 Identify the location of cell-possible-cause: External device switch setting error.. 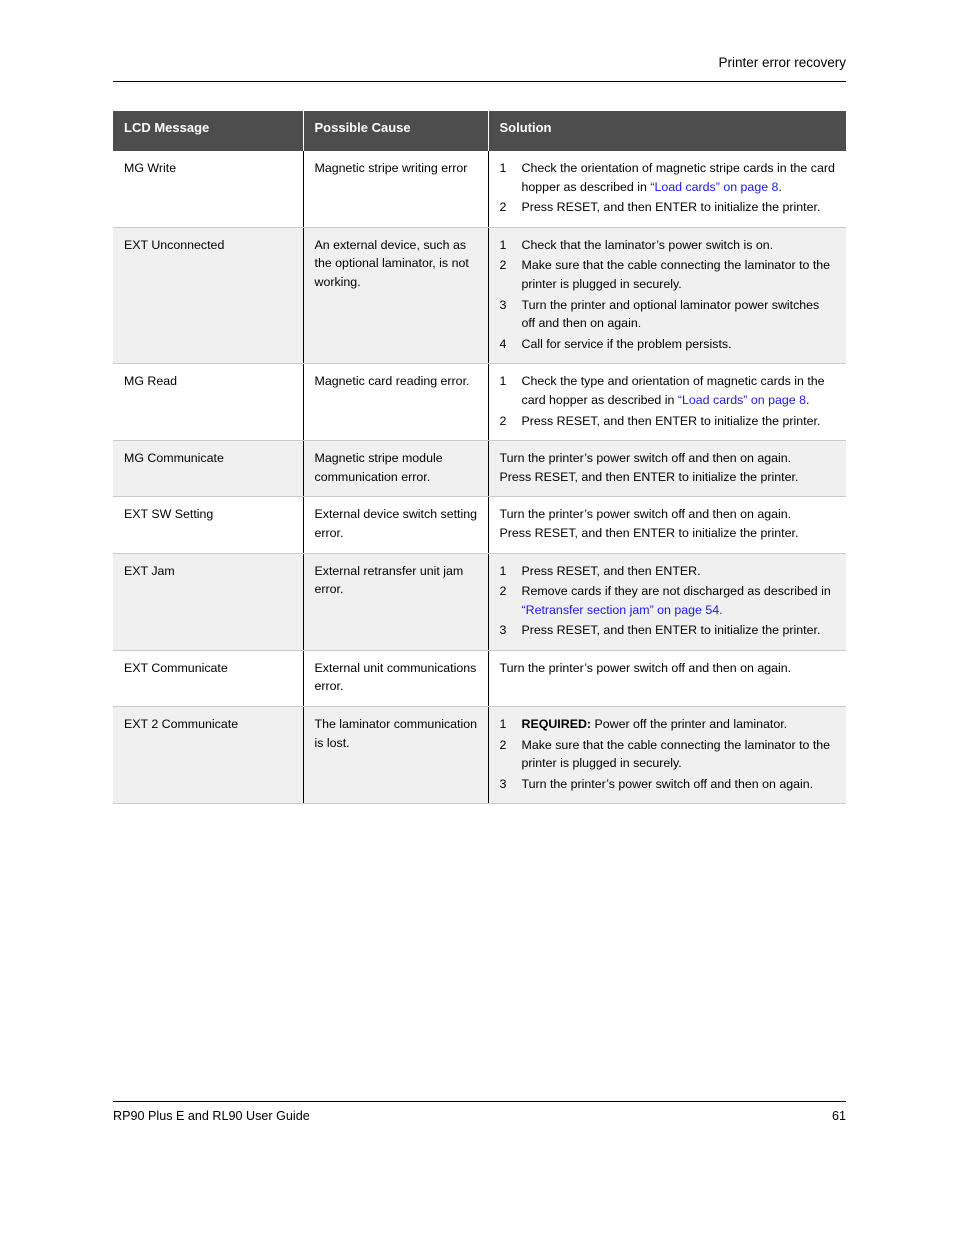
(396, 525).